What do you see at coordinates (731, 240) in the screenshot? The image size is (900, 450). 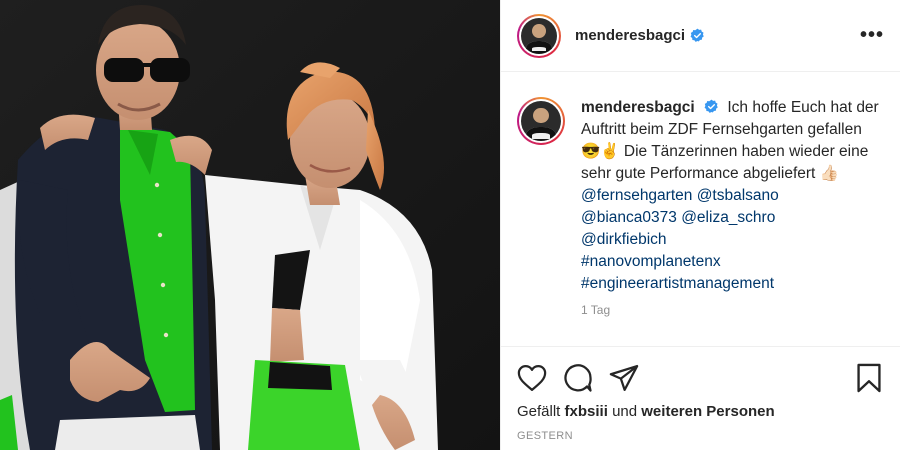 I see `caption-tag-line: @dirkfiebich` at bounding box center [731, 240].